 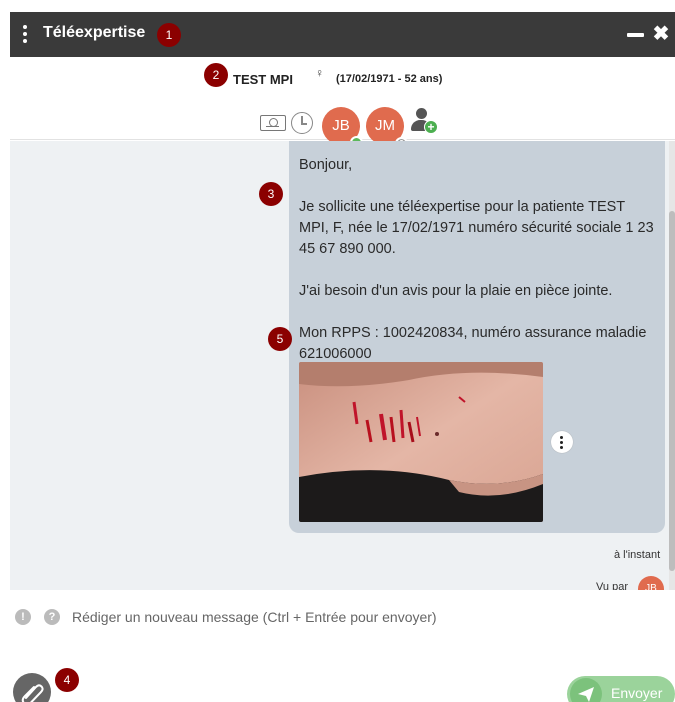 What do you see at coordinates (169, 35) in the screenshot?
I see `annotation-badge-1: 1` at bounding box center [169, 35].